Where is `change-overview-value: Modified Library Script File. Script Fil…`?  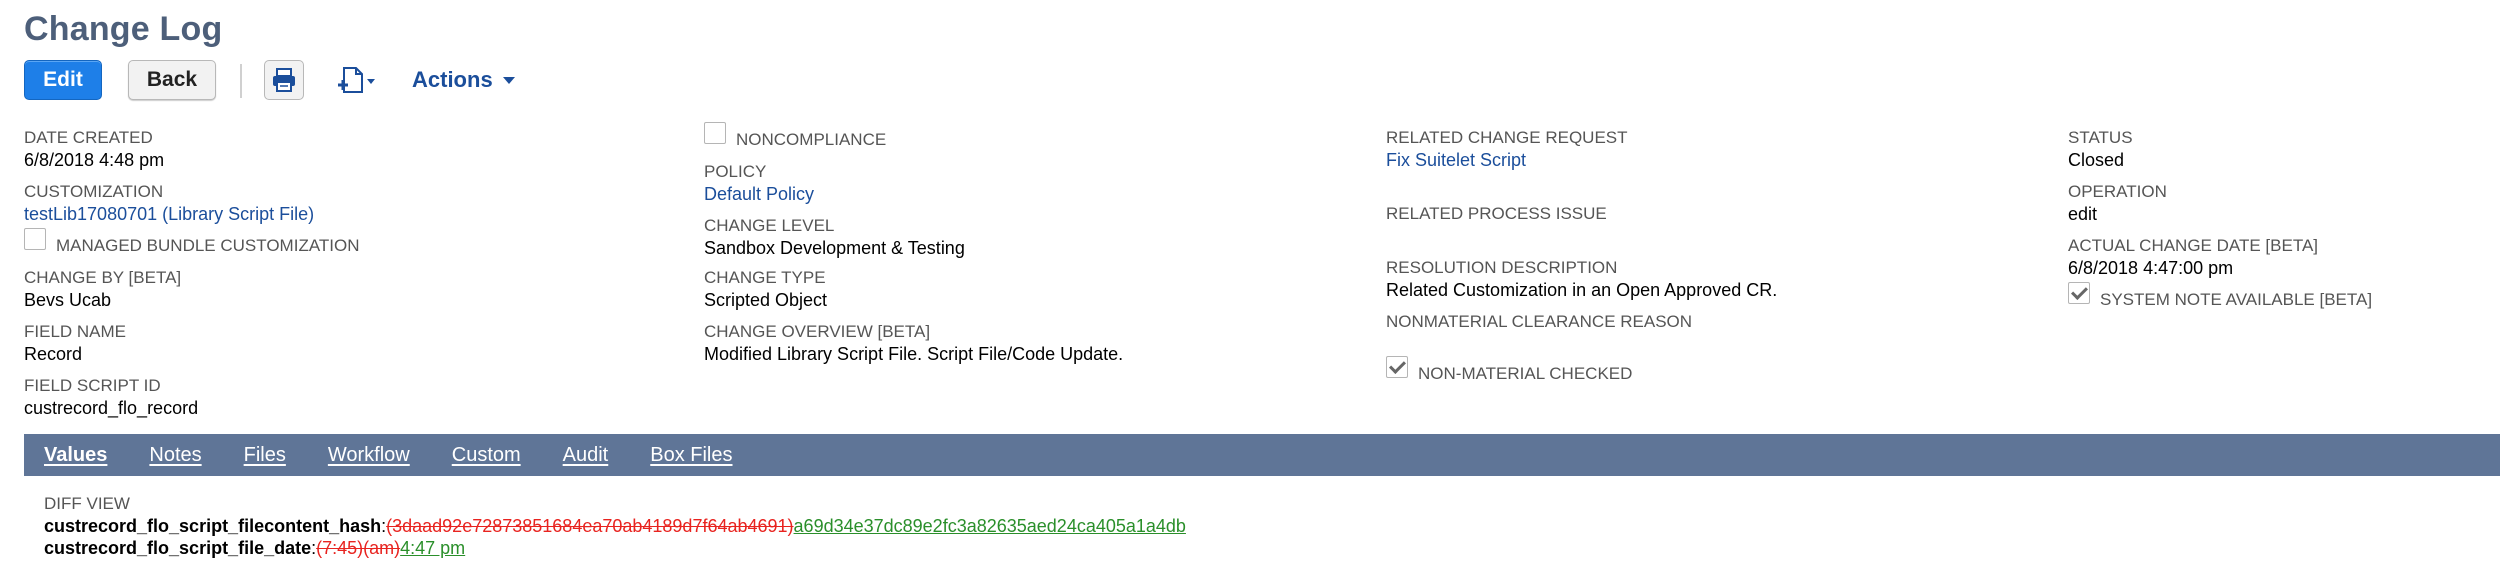 change-overview-value: Modified Library Script File. Script Fil… is located at coordinates (914, 354).